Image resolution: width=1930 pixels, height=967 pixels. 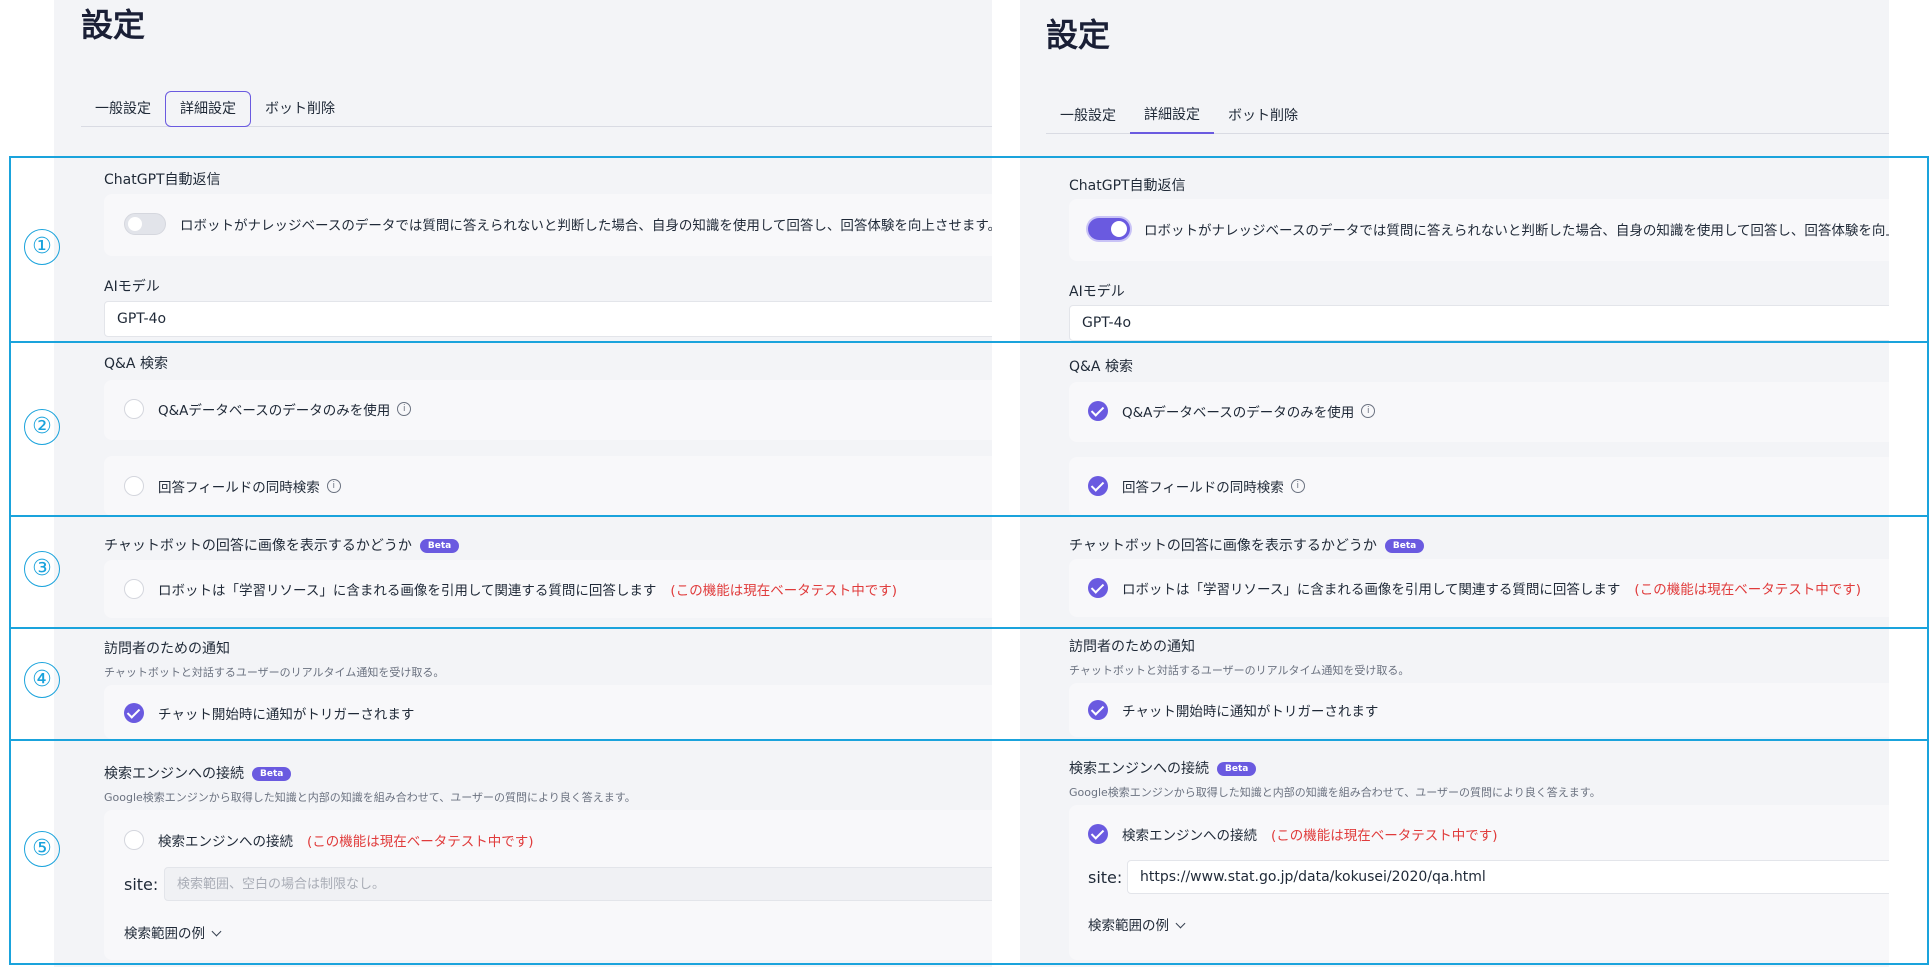 What do you see at coordinates (42, 680) in the screenshot?
I see `annotation-number-4: ④` at bounding box center [42, 680].